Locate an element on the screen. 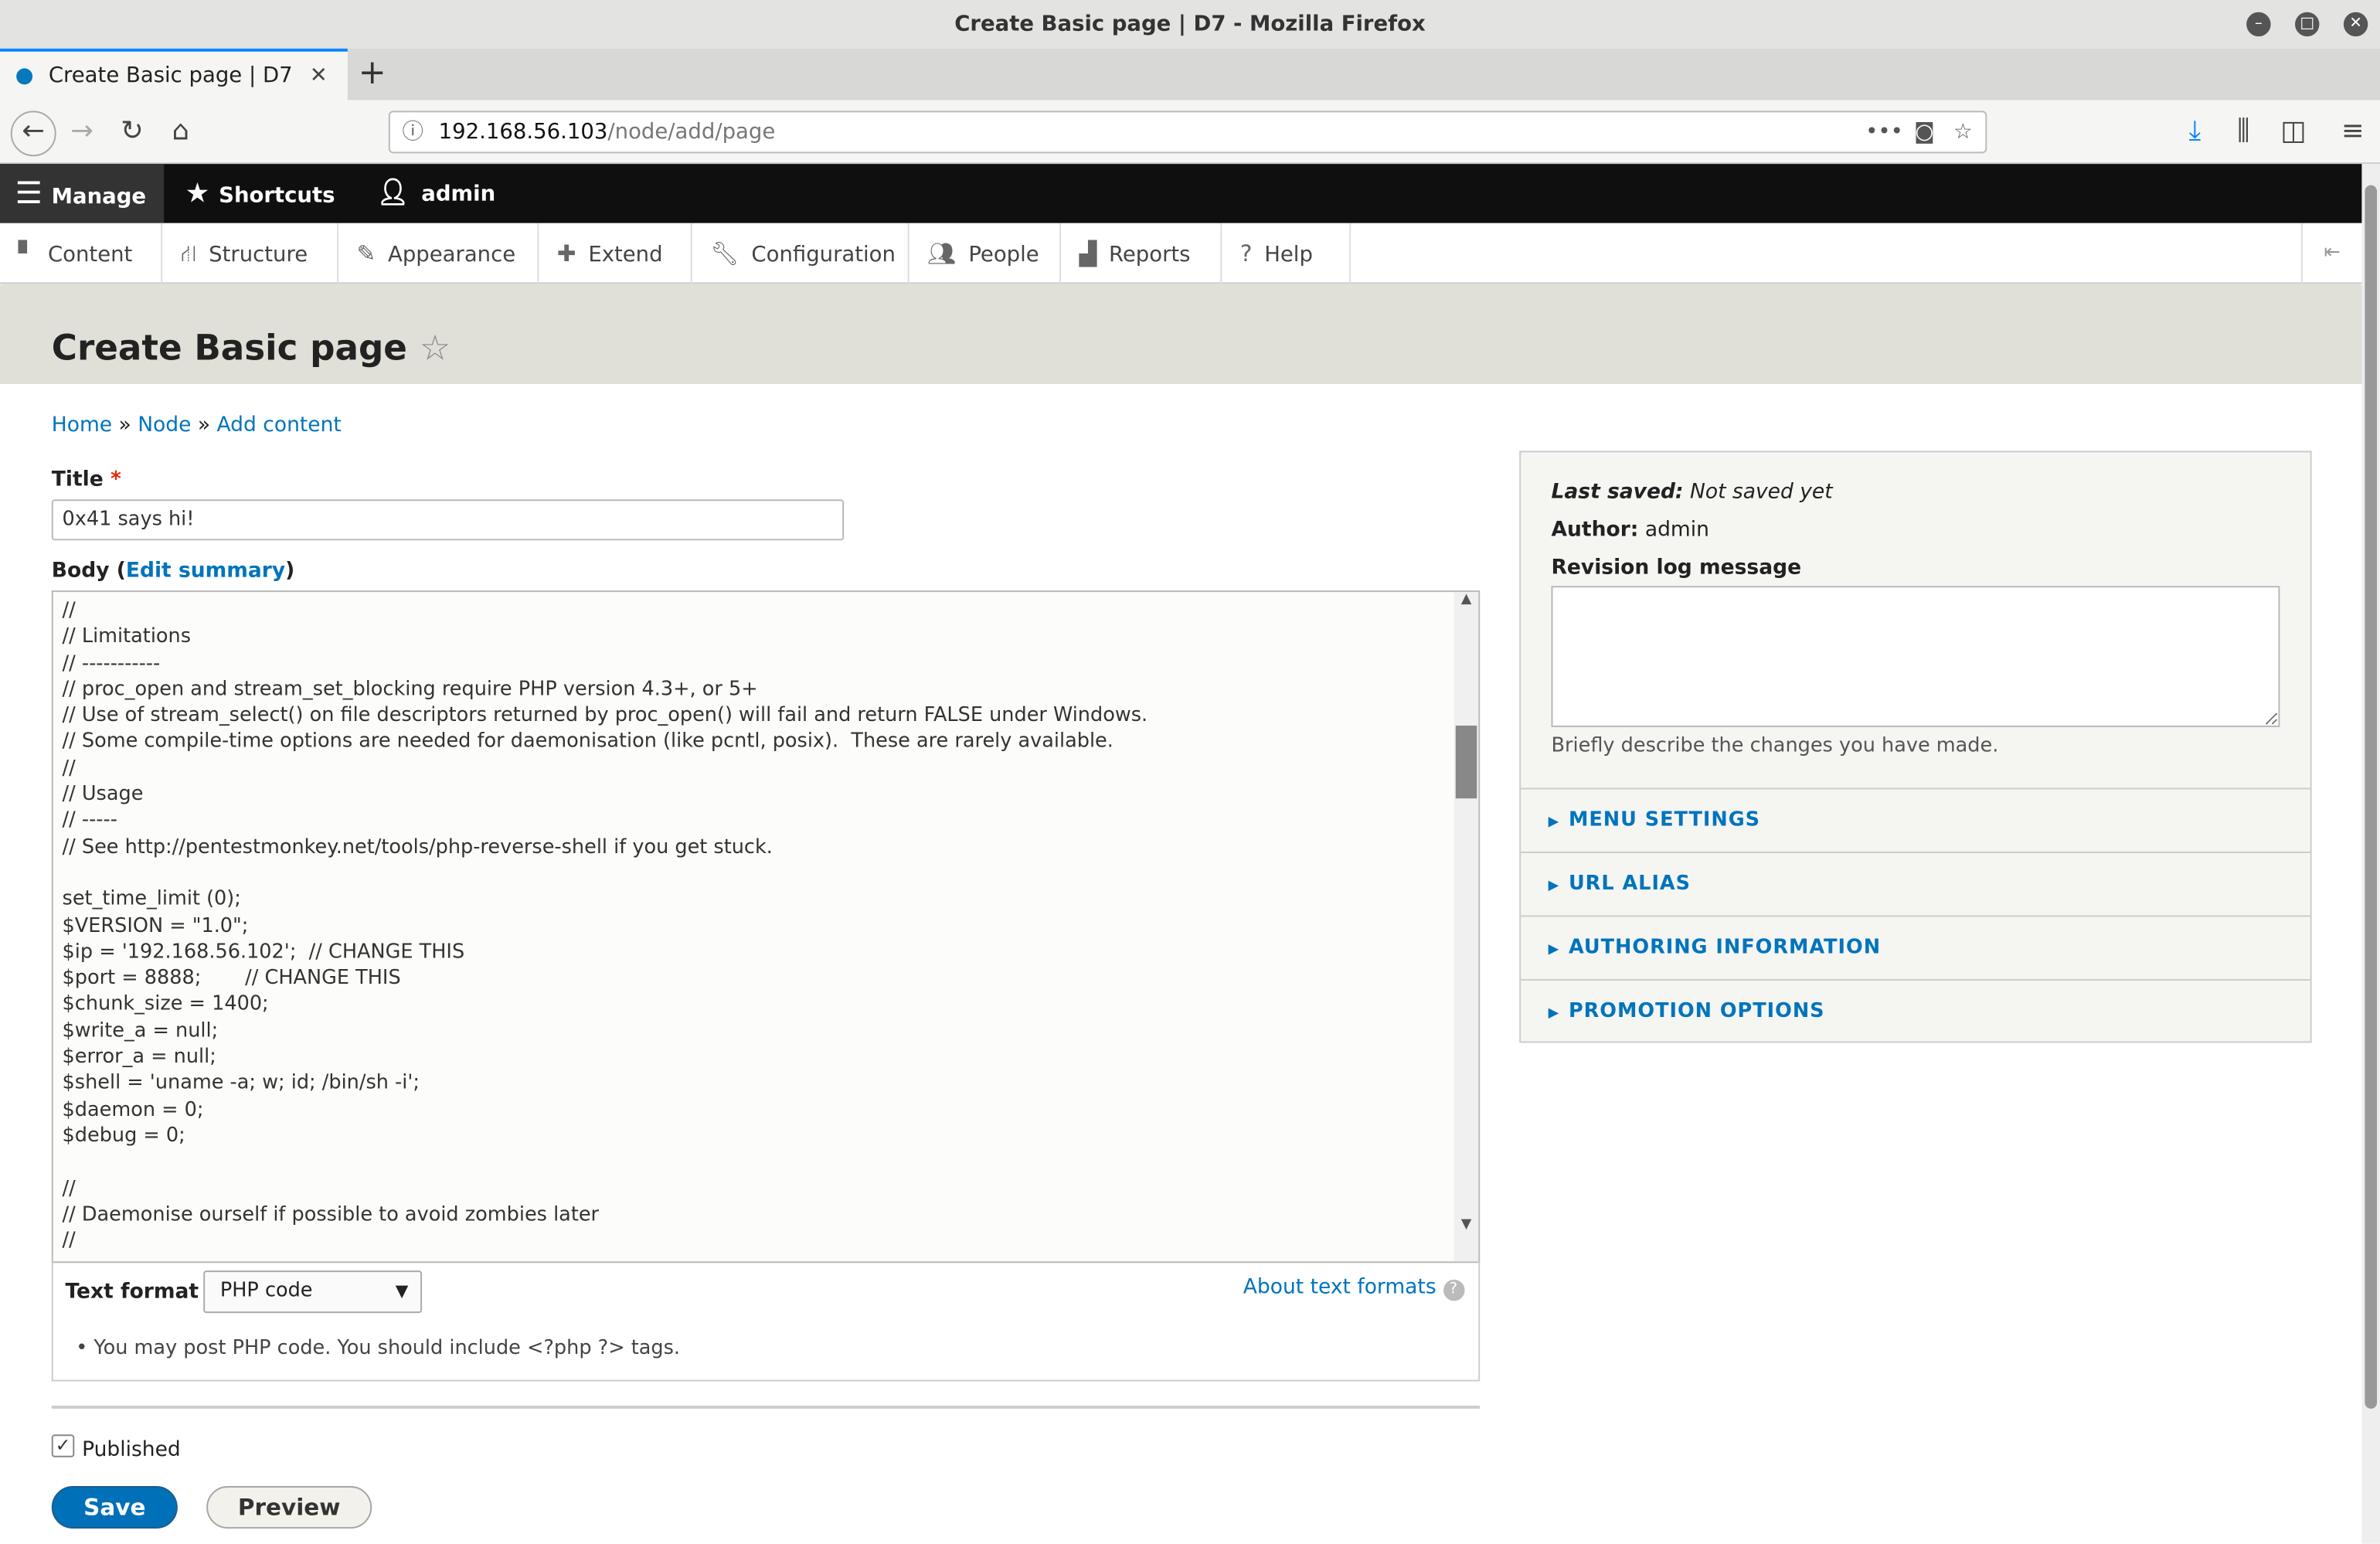 This screenshot has width=2380, height=1544. forward-icon: → is located at coordinates (82, 131).